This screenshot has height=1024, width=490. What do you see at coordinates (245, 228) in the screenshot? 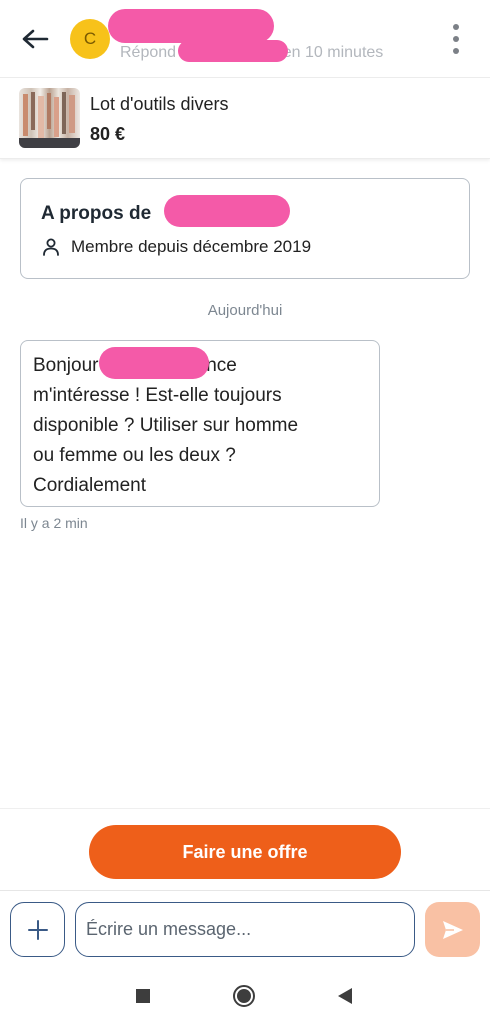
I see `about-seller-card: A propos de Membre depuis décembre 2019` at bounding box center [245, 228].